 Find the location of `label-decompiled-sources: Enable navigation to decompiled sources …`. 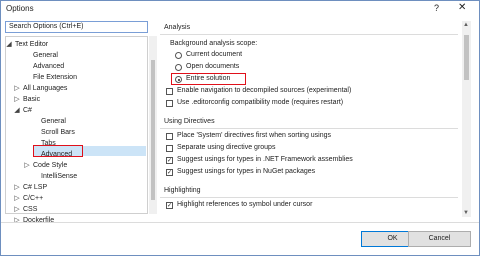

label-decompiled-sources: Enable navigation to decompiled sources … is located at coordinates (264, 90).